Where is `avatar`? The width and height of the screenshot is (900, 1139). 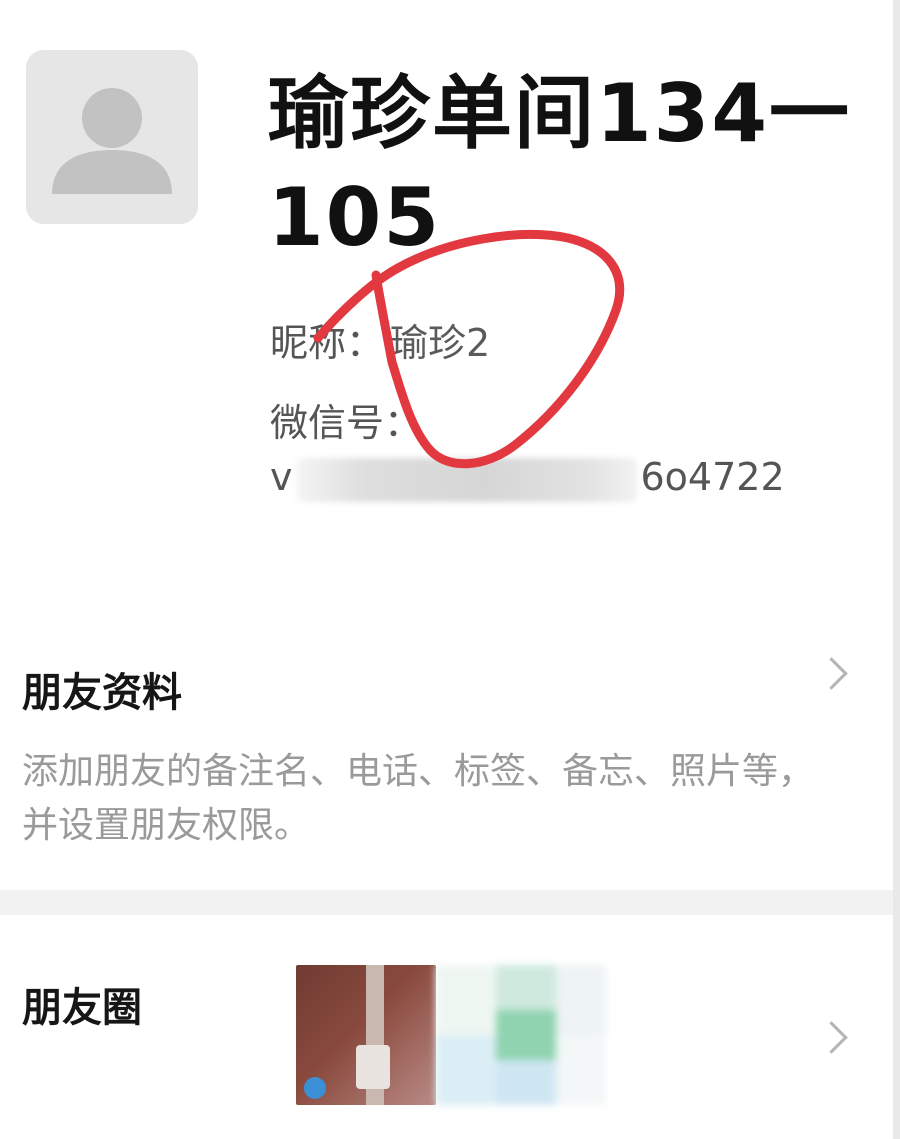 avatar is located at coordinates (112, 137).